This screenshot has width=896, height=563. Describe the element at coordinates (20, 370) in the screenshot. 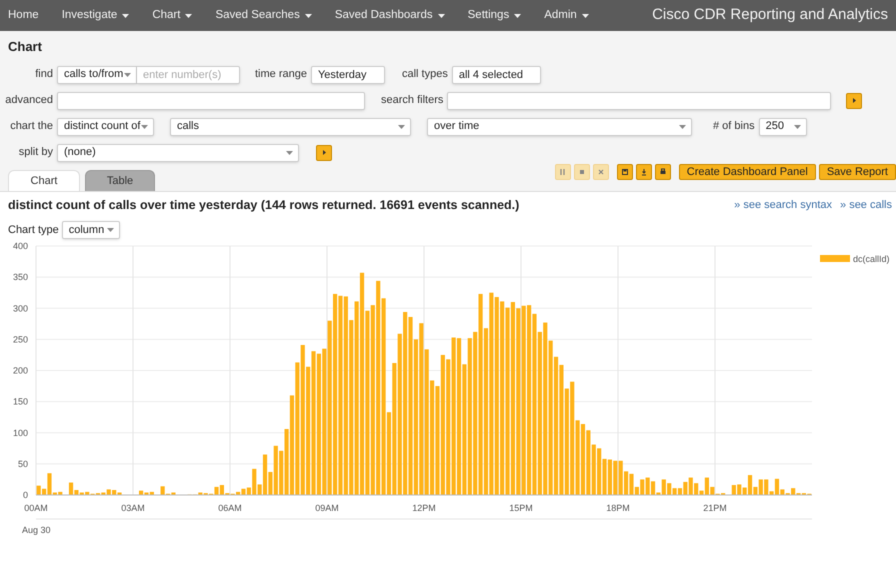

I see `y-axis-label: 200` at that location.